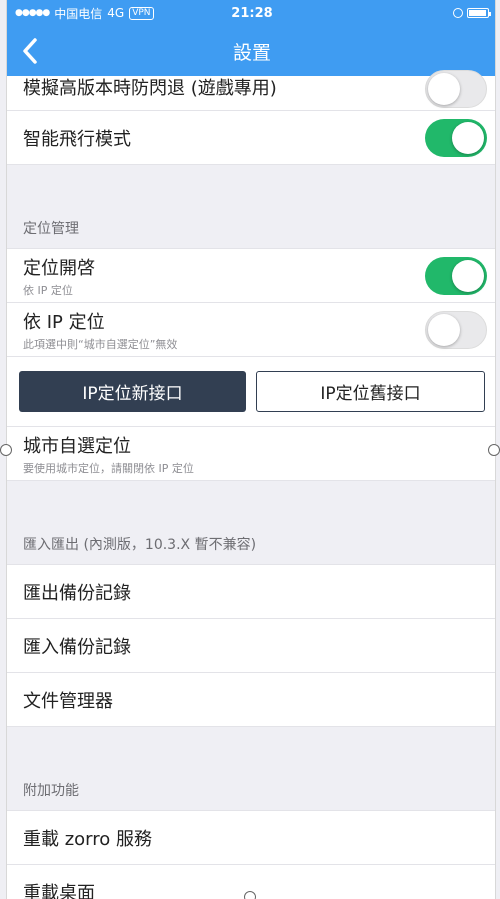 The image size is (500, 899). What do you see at coordinates (251, 838) in the screenshot?
I see `row-reload-zorro: 重載 zorro 服務` at bounding box center [251, 838].